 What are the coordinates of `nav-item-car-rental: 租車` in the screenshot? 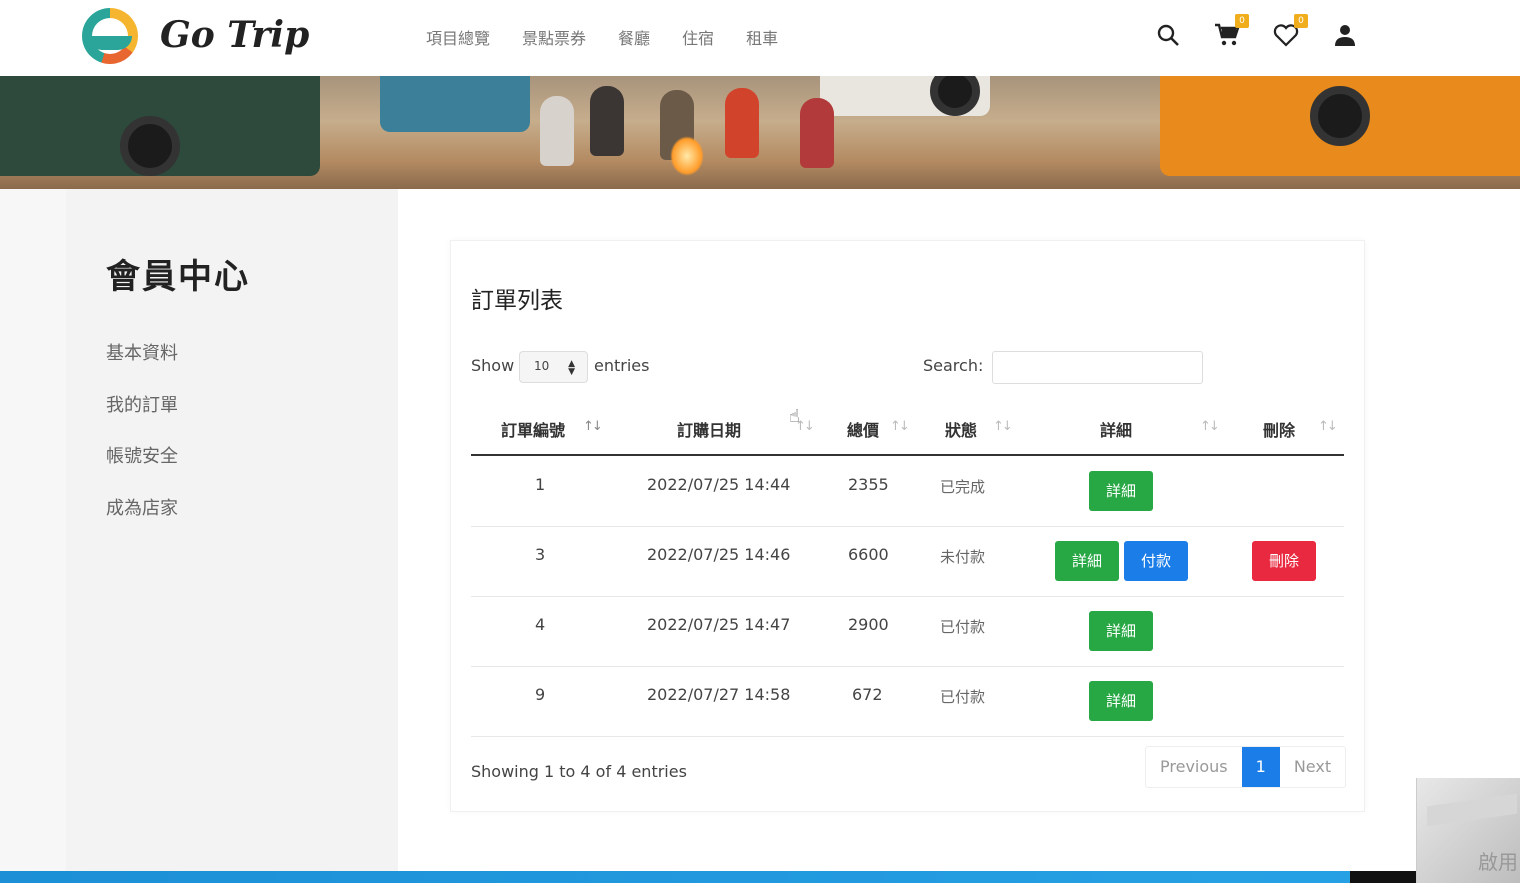 It's located at (762, 37).